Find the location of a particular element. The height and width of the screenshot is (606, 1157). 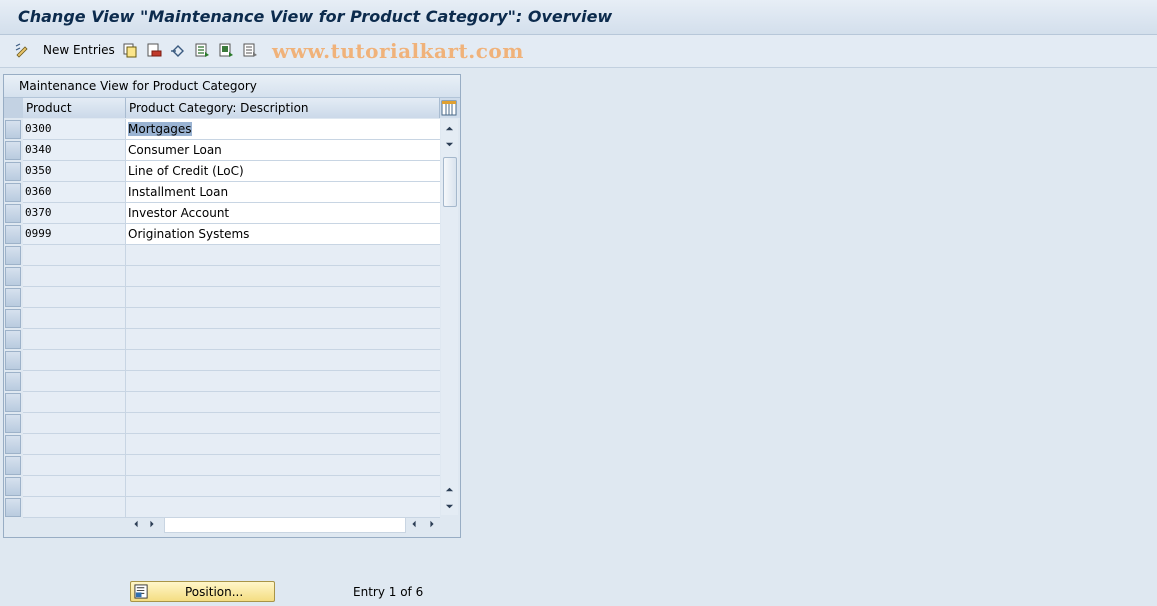

table-row: 0360 Installment Loan is located at coordinates (222, 192).